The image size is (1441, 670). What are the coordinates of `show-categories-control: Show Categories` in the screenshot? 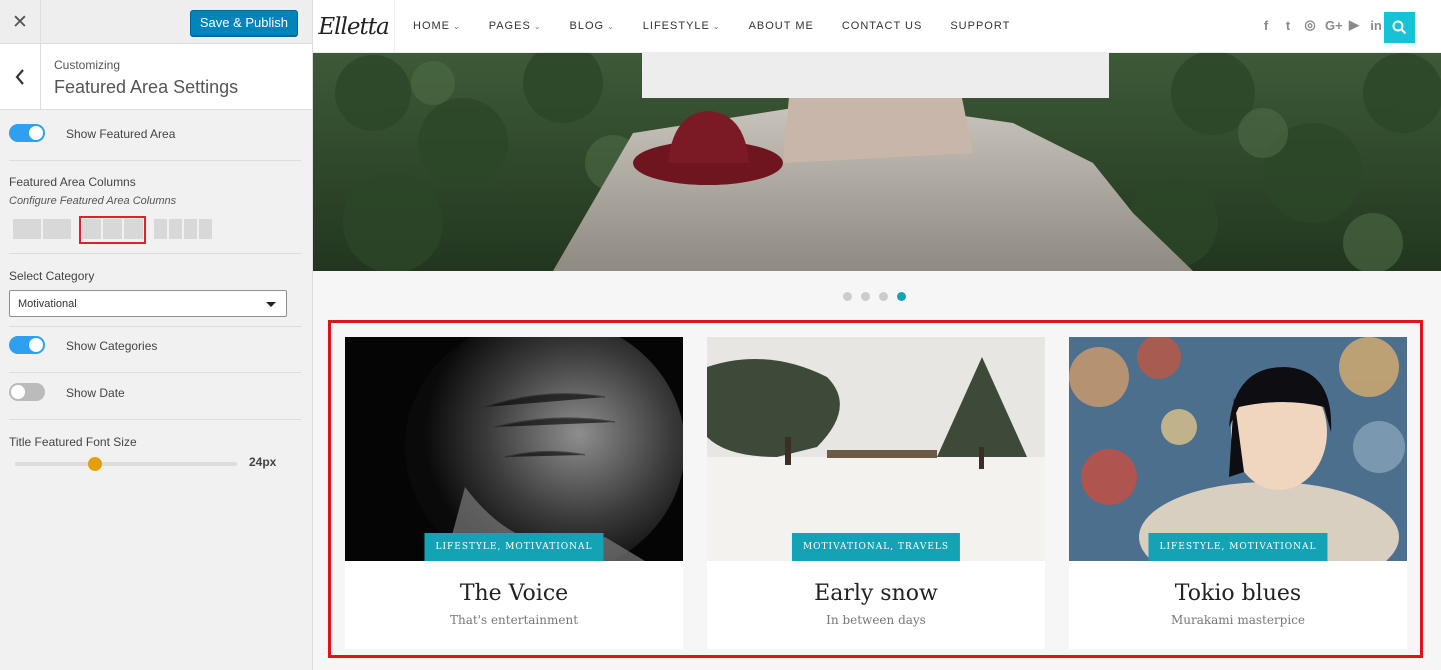 It's located at (155, 346).